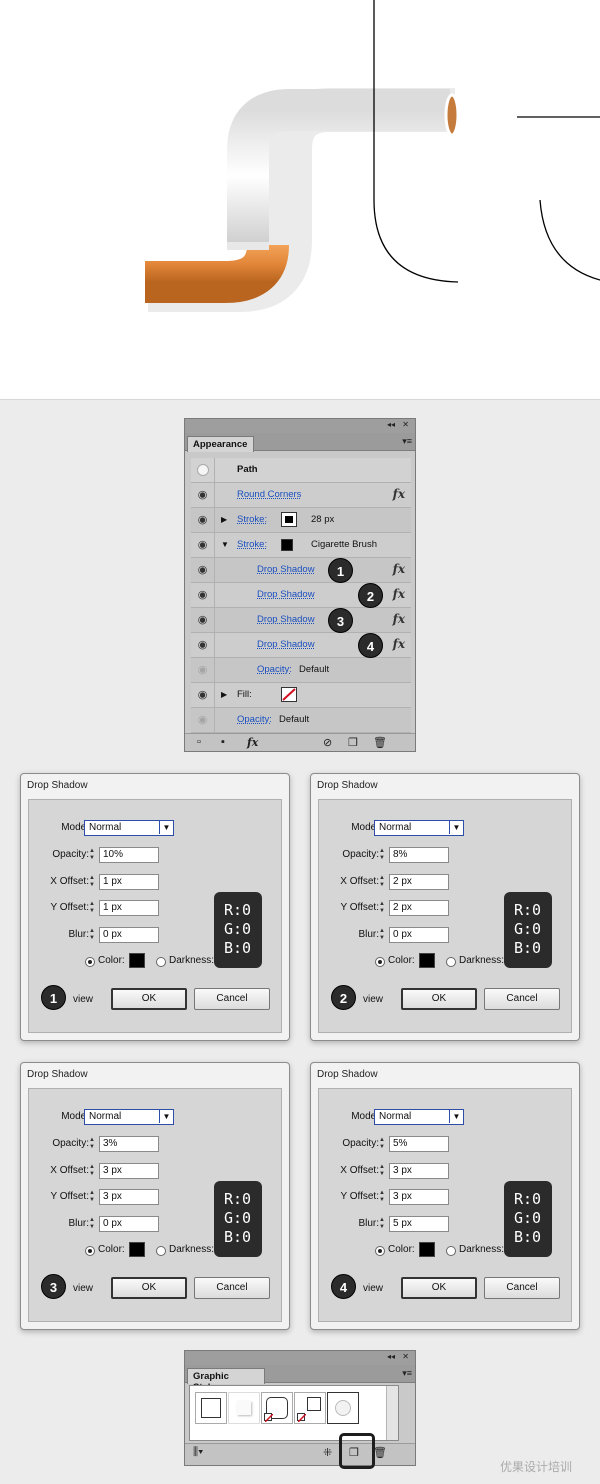  I want to click on clear-appearance-icon: ⊘, so click(327, 742).